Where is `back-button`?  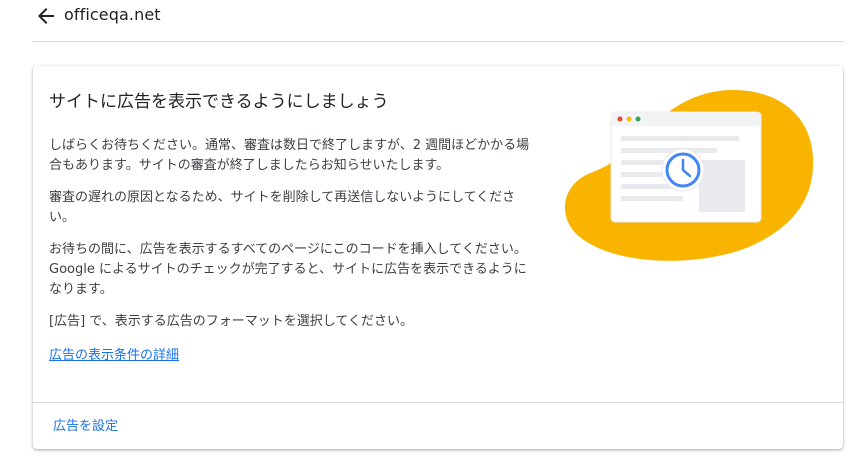
back-button is located at coordinates (46, 16).